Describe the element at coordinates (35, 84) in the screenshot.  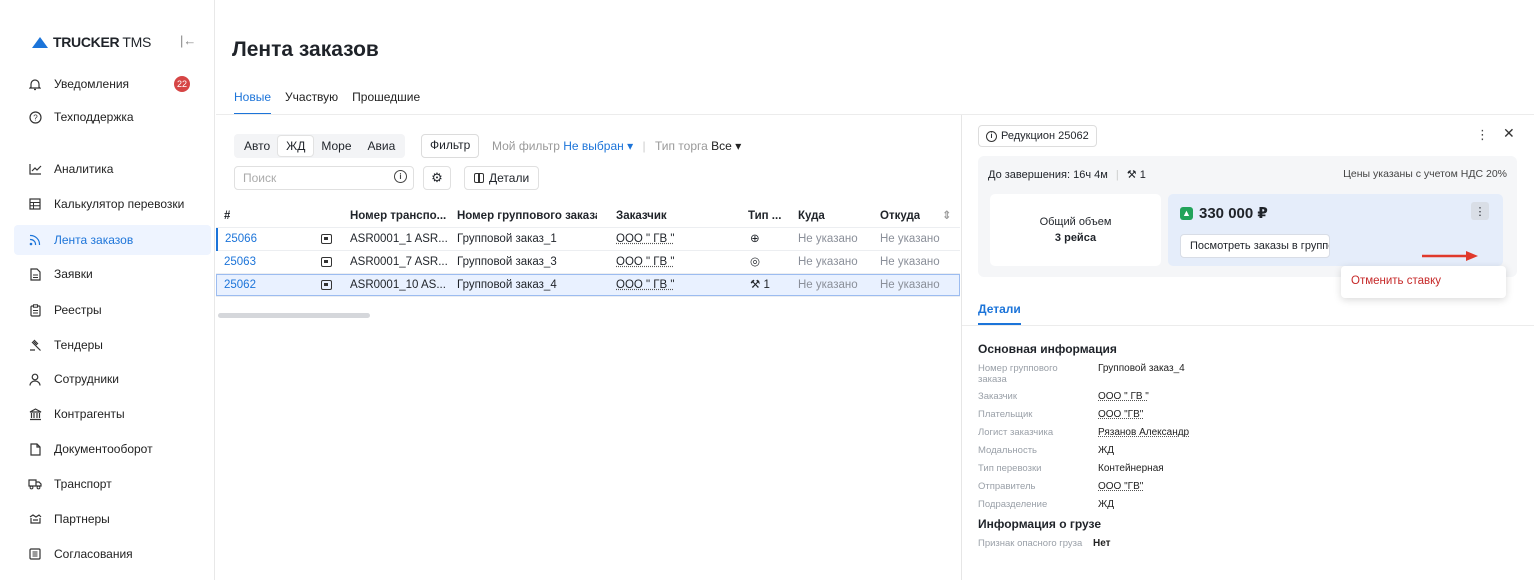
I see `bell-icon` at that location.